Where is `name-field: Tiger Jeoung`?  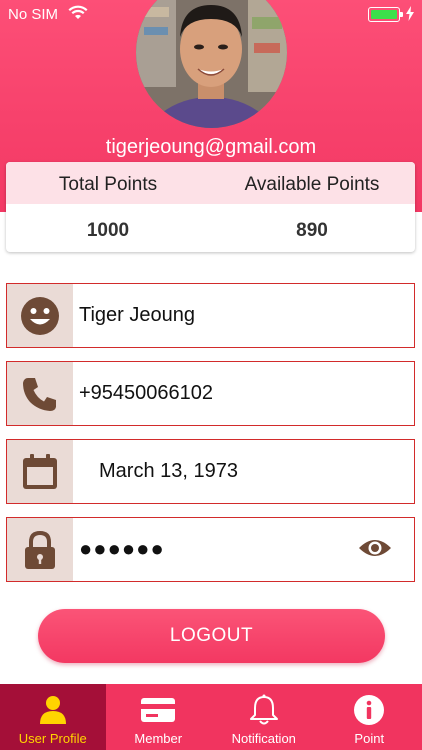
name-field: Tiger Jeoung is located at coordinates (210, 315).